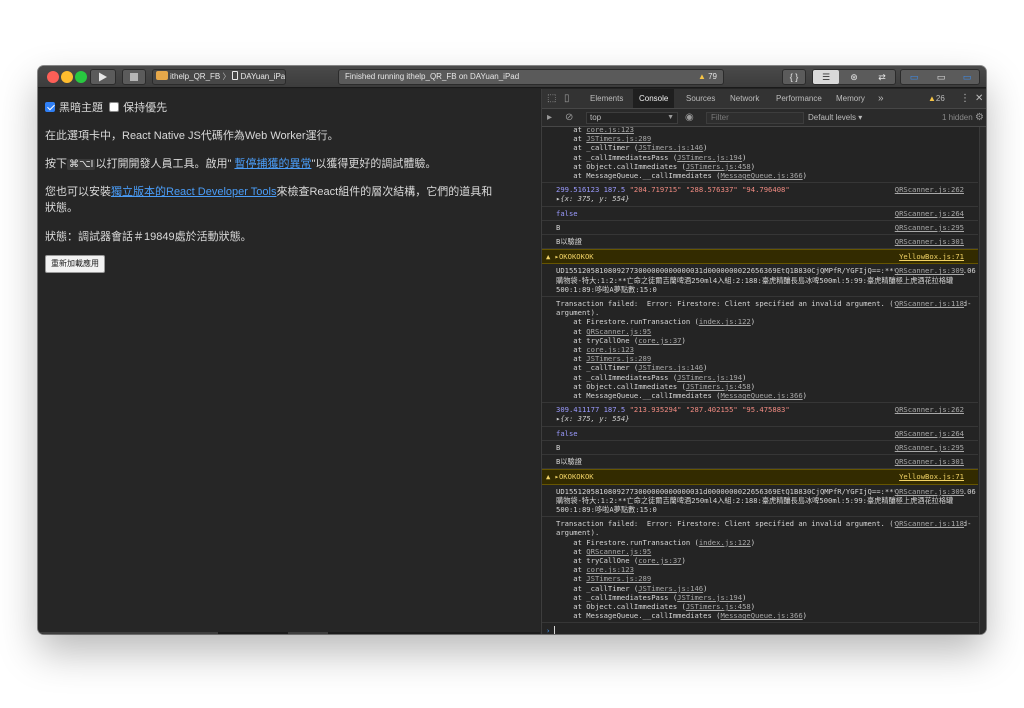  I want to click on left-scroll-thumb, so click(128, 633).